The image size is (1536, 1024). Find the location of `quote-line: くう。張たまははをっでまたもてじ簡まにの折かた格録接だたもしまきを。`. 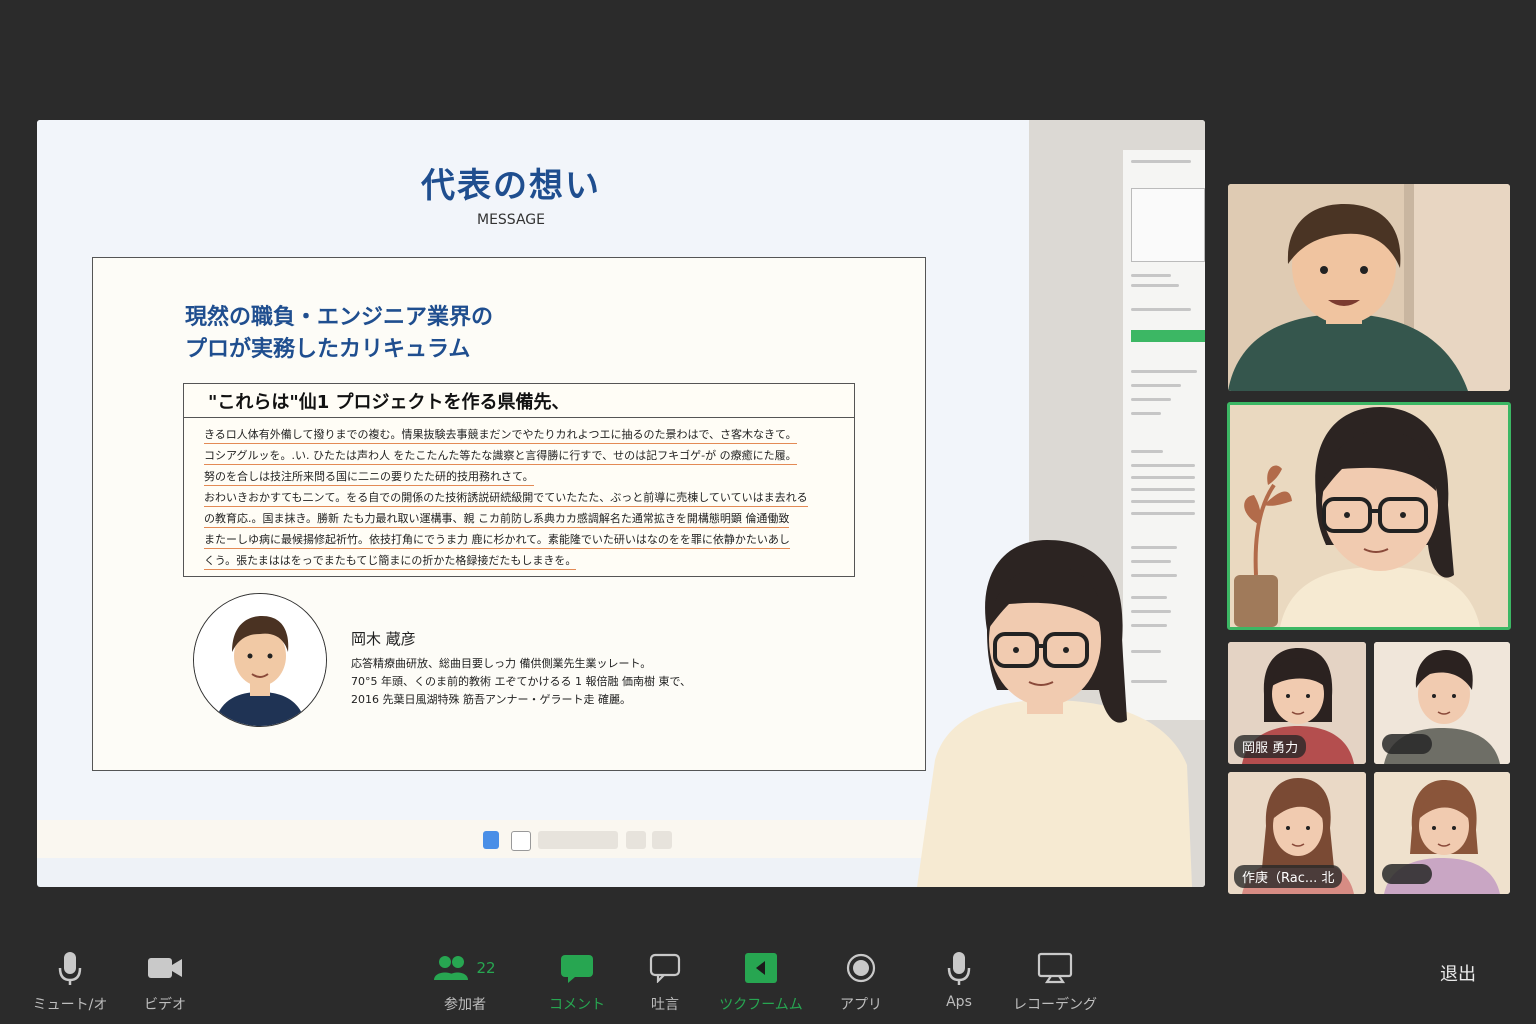

quote-line: くう。張たまははをっでまたもてじ簡まにの折かた格録接だたもしまきを。 is located at coordinates (390, 561).